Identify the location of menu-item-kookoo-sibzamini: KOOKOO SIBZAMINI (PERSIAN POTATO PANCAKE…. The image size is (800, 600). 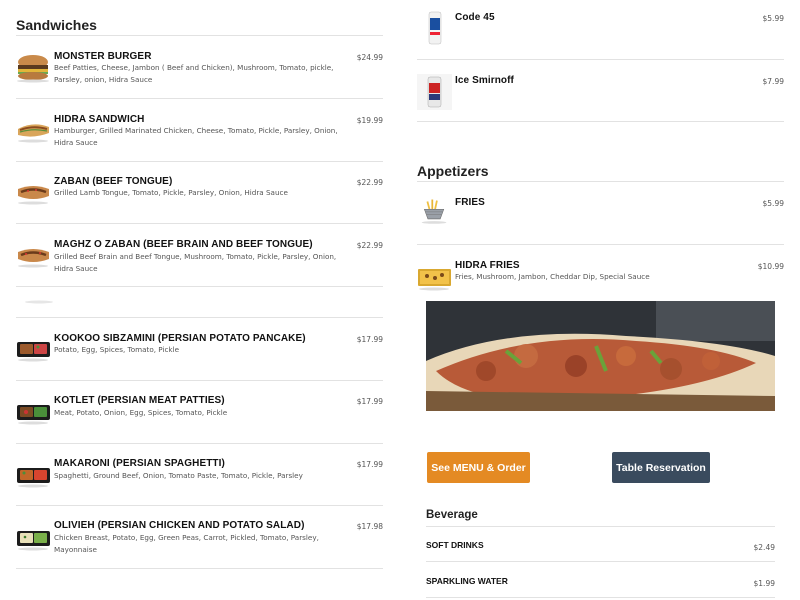
(199, 349).